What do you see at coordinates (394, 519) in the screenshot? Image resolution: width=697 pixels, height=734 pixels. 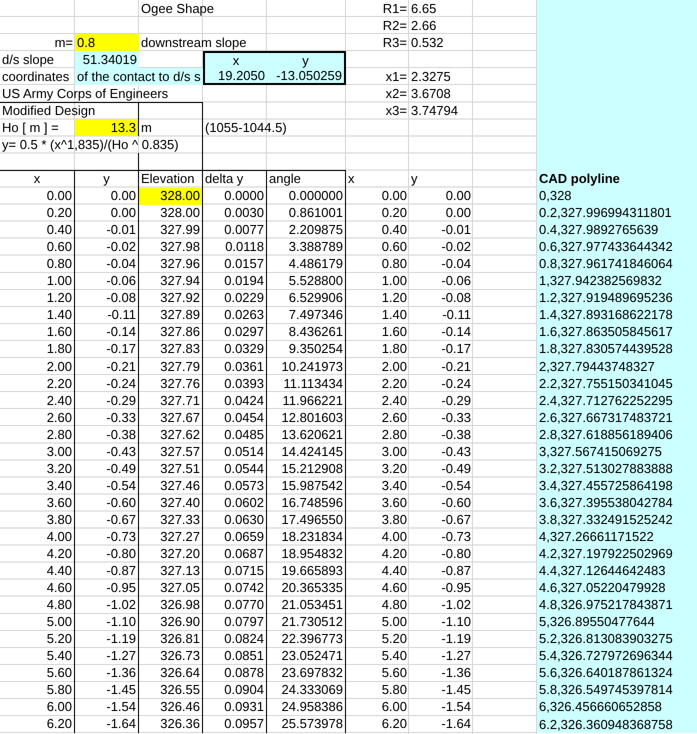 I see `table-cell-text: 3.80` at bounding box center [394, 519].